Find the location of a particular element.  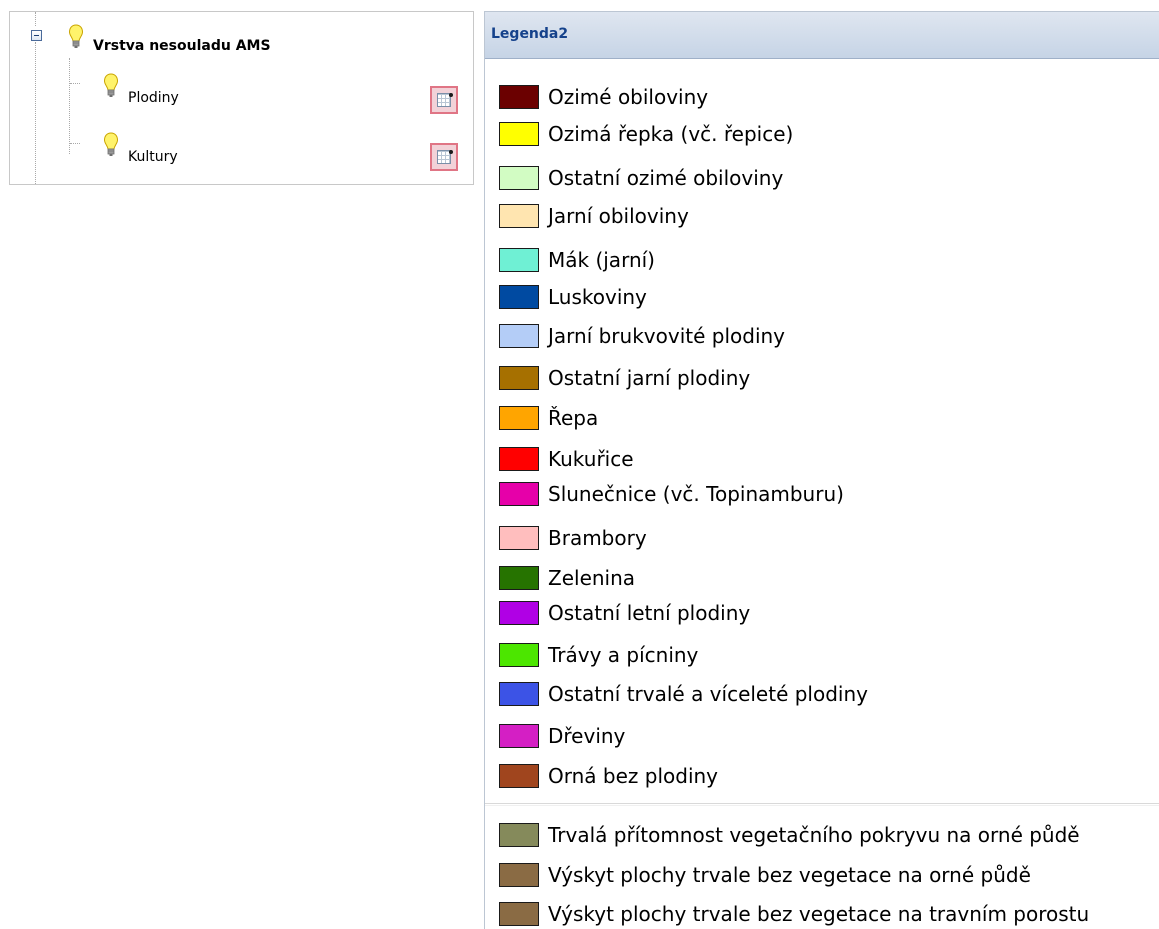

legend-item: Mák (jarní) is located at coordinates (829, 260).